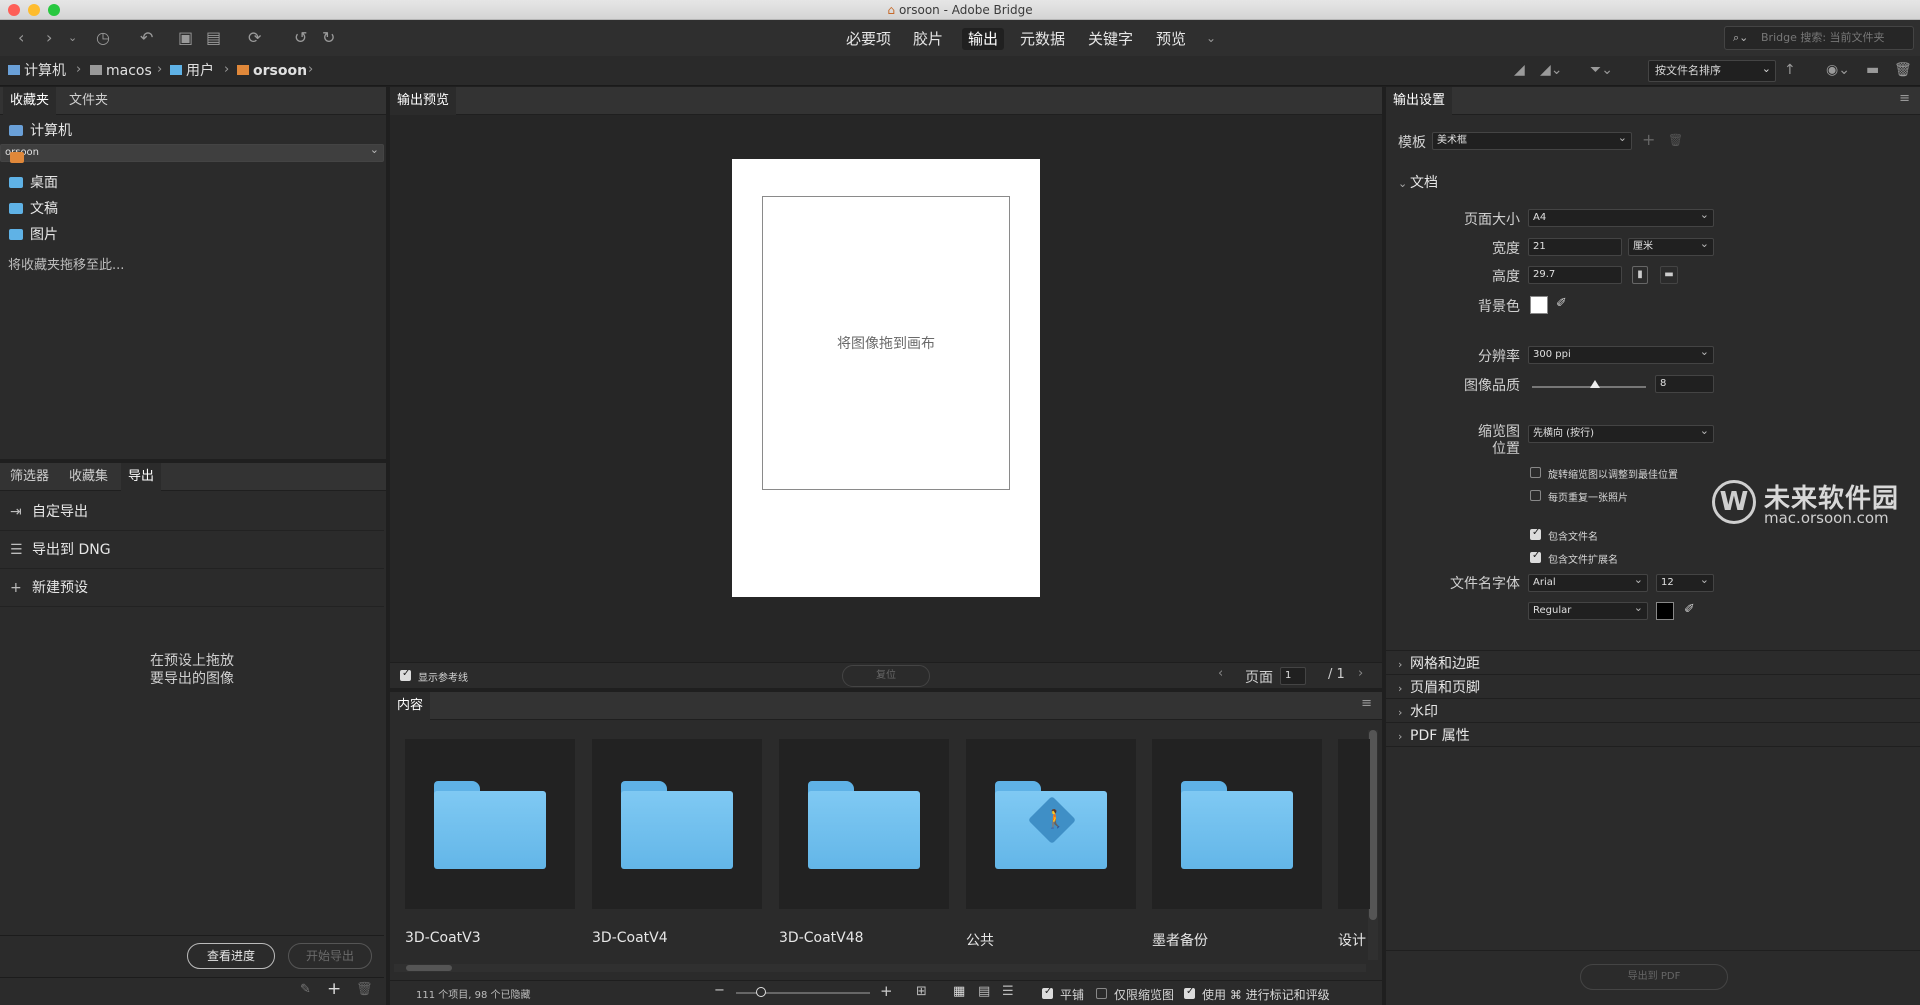  Describe the element at coordinates (1532, 140) in the screenshot. I see `template-select: 美术框` at that location.